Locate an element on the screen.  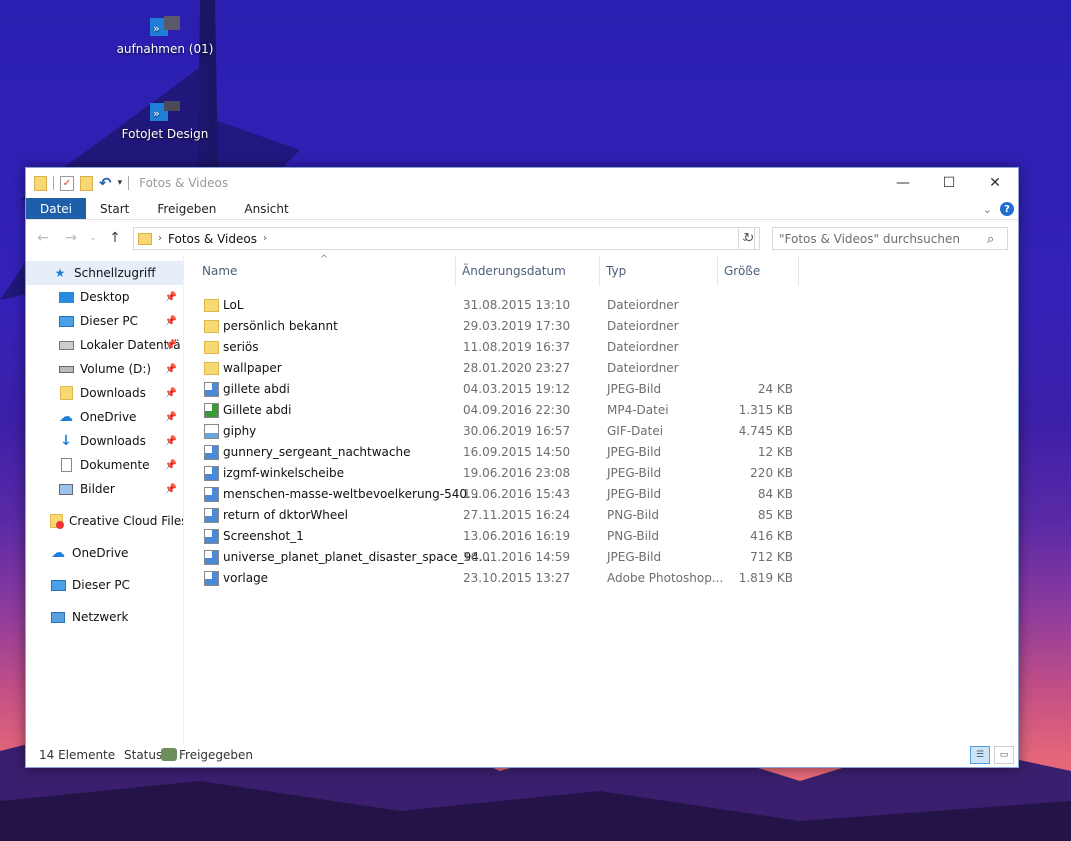
tab-freigeben: Freigeben is located at coordinates (186, 208).